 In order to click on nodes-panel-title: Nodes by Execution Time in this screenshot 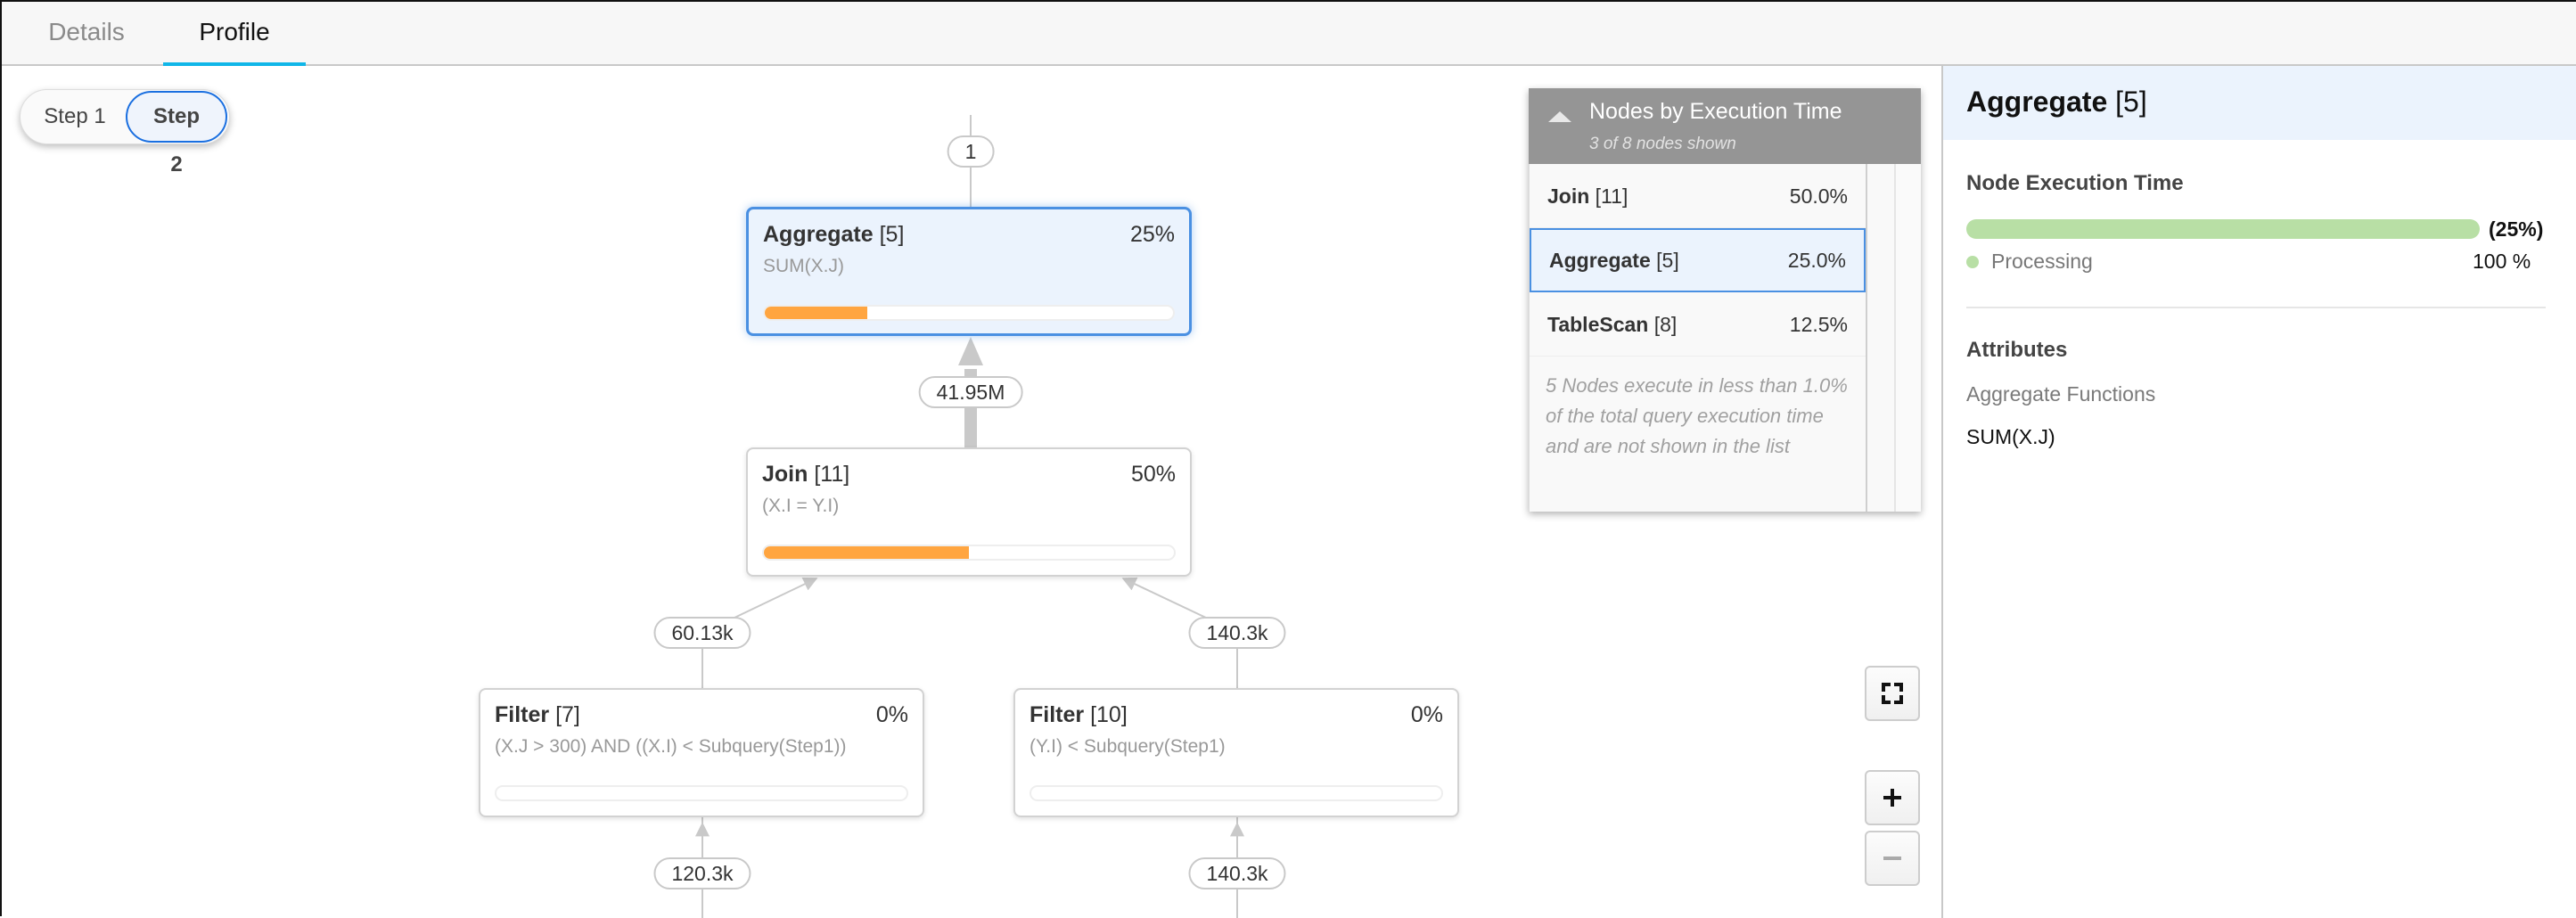, I will do `click(1716, 111)`.